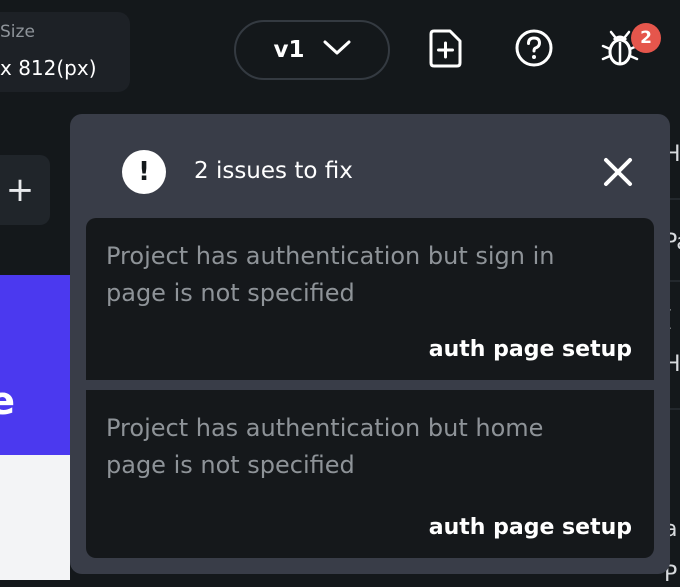 The width and height of the screenshot is (680, 587). I want to click on version-dropdown: v1, so click(312, 50).